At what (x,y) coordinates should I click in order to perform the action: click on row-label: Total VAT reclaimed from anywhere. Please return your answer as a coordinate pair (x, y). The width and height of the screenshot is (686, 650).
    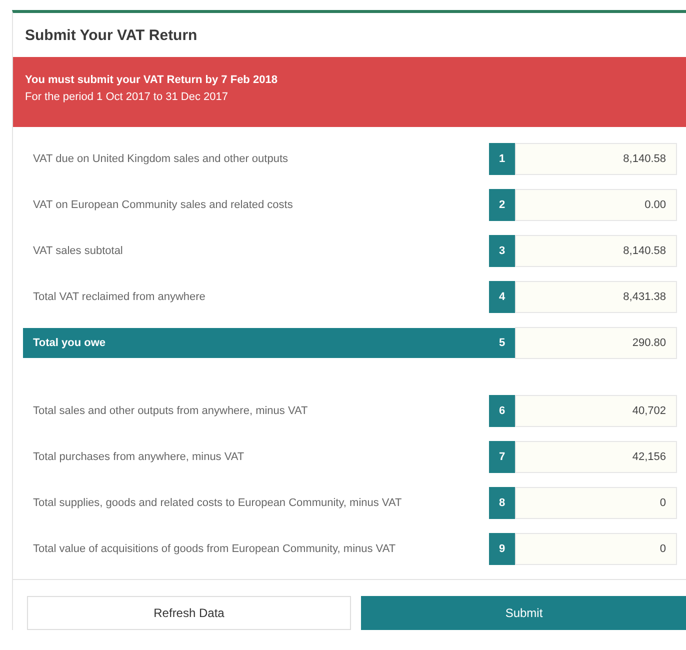
    Looking at the image, I should click on (119, 297).